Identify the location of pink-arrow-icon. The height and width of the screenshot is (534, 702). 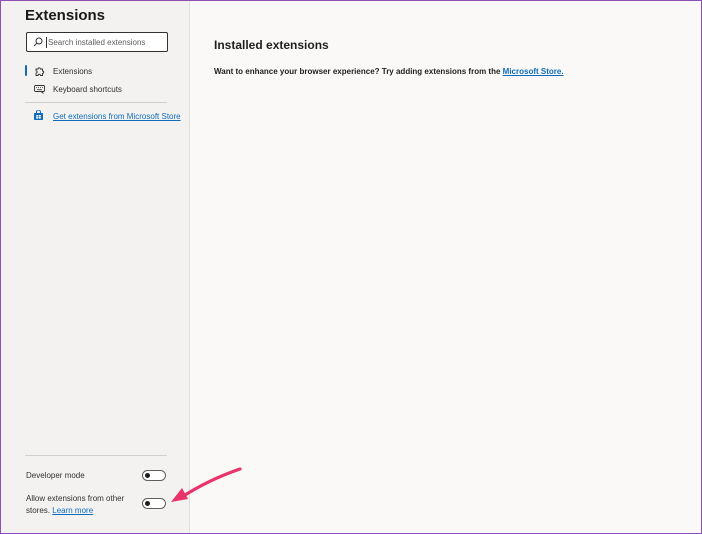
(206, 484).